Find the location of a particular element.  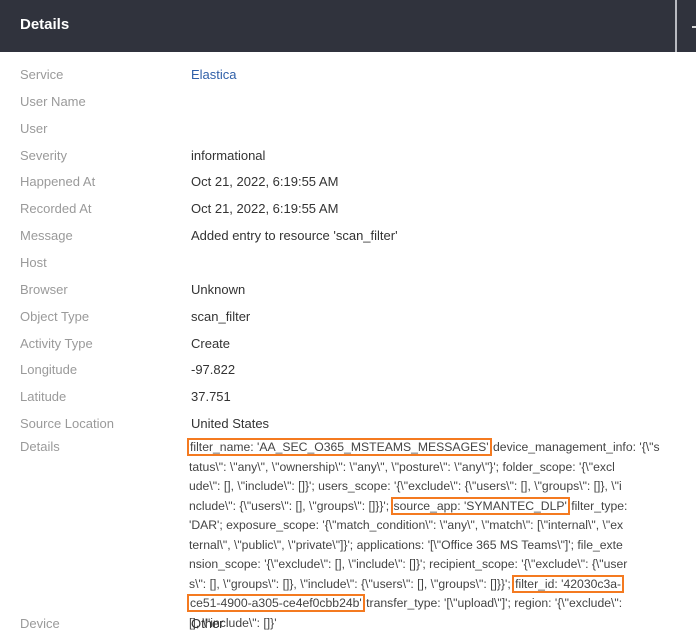

field-value: 37.751 is located at coordinates (211, 397).